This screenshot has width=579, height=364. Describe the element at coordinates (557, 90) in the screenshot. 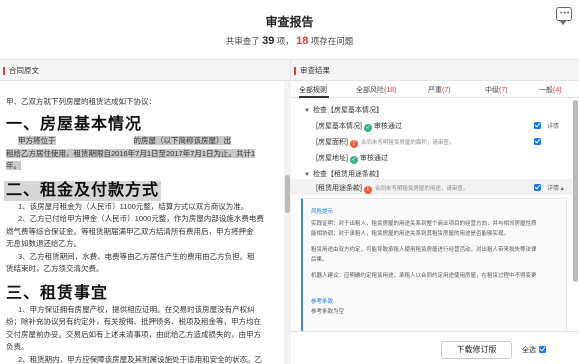

I see `tab-count: (4)` at that location.